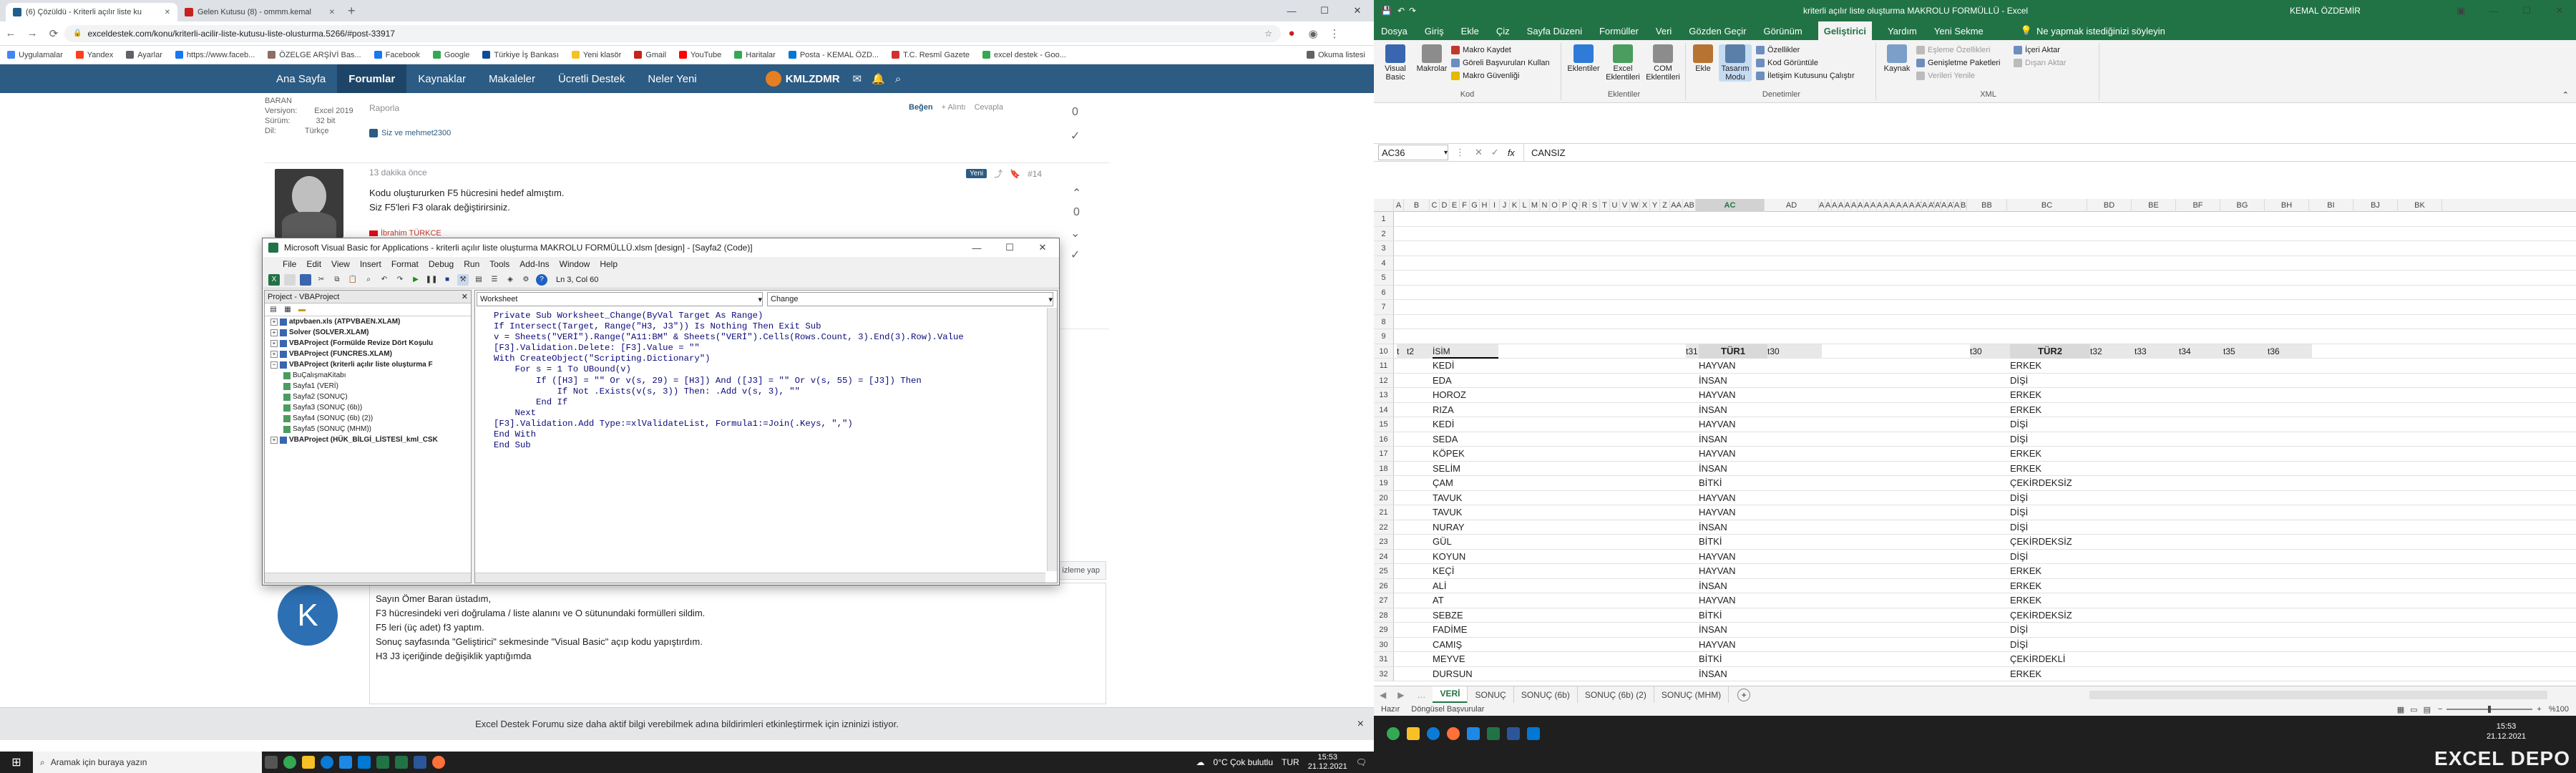 The height and width of the screenshot is (773, 2576). What do you see at coordinates (989, 108) in the screenshot?
I see `reply-button: Cevapla` at bounding box center [989, 108].